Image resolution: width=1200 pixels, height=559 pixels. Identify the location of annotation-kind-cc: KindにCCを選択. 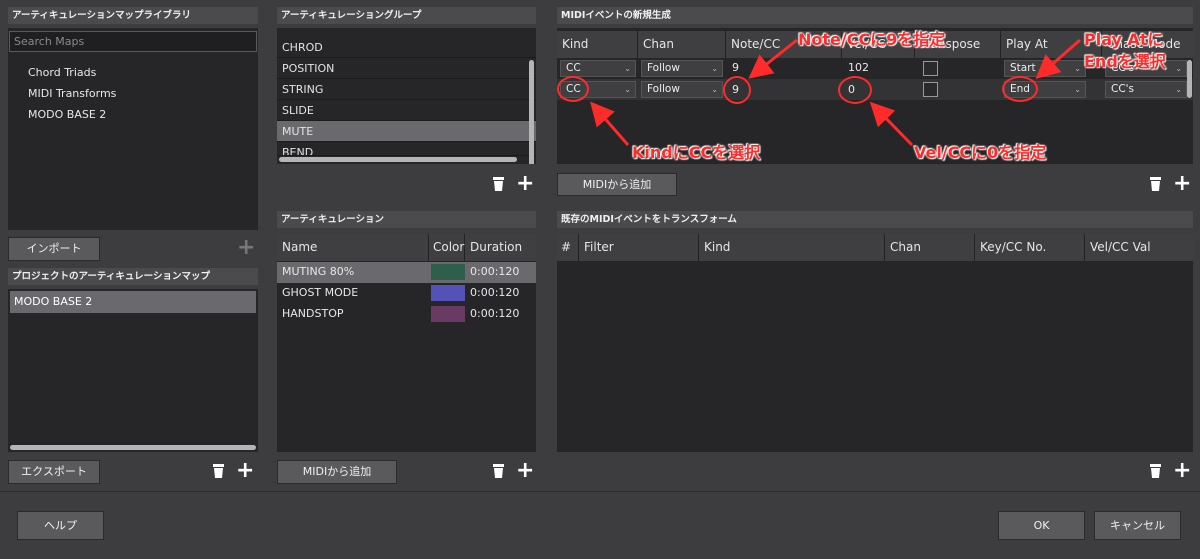
(696, 152).